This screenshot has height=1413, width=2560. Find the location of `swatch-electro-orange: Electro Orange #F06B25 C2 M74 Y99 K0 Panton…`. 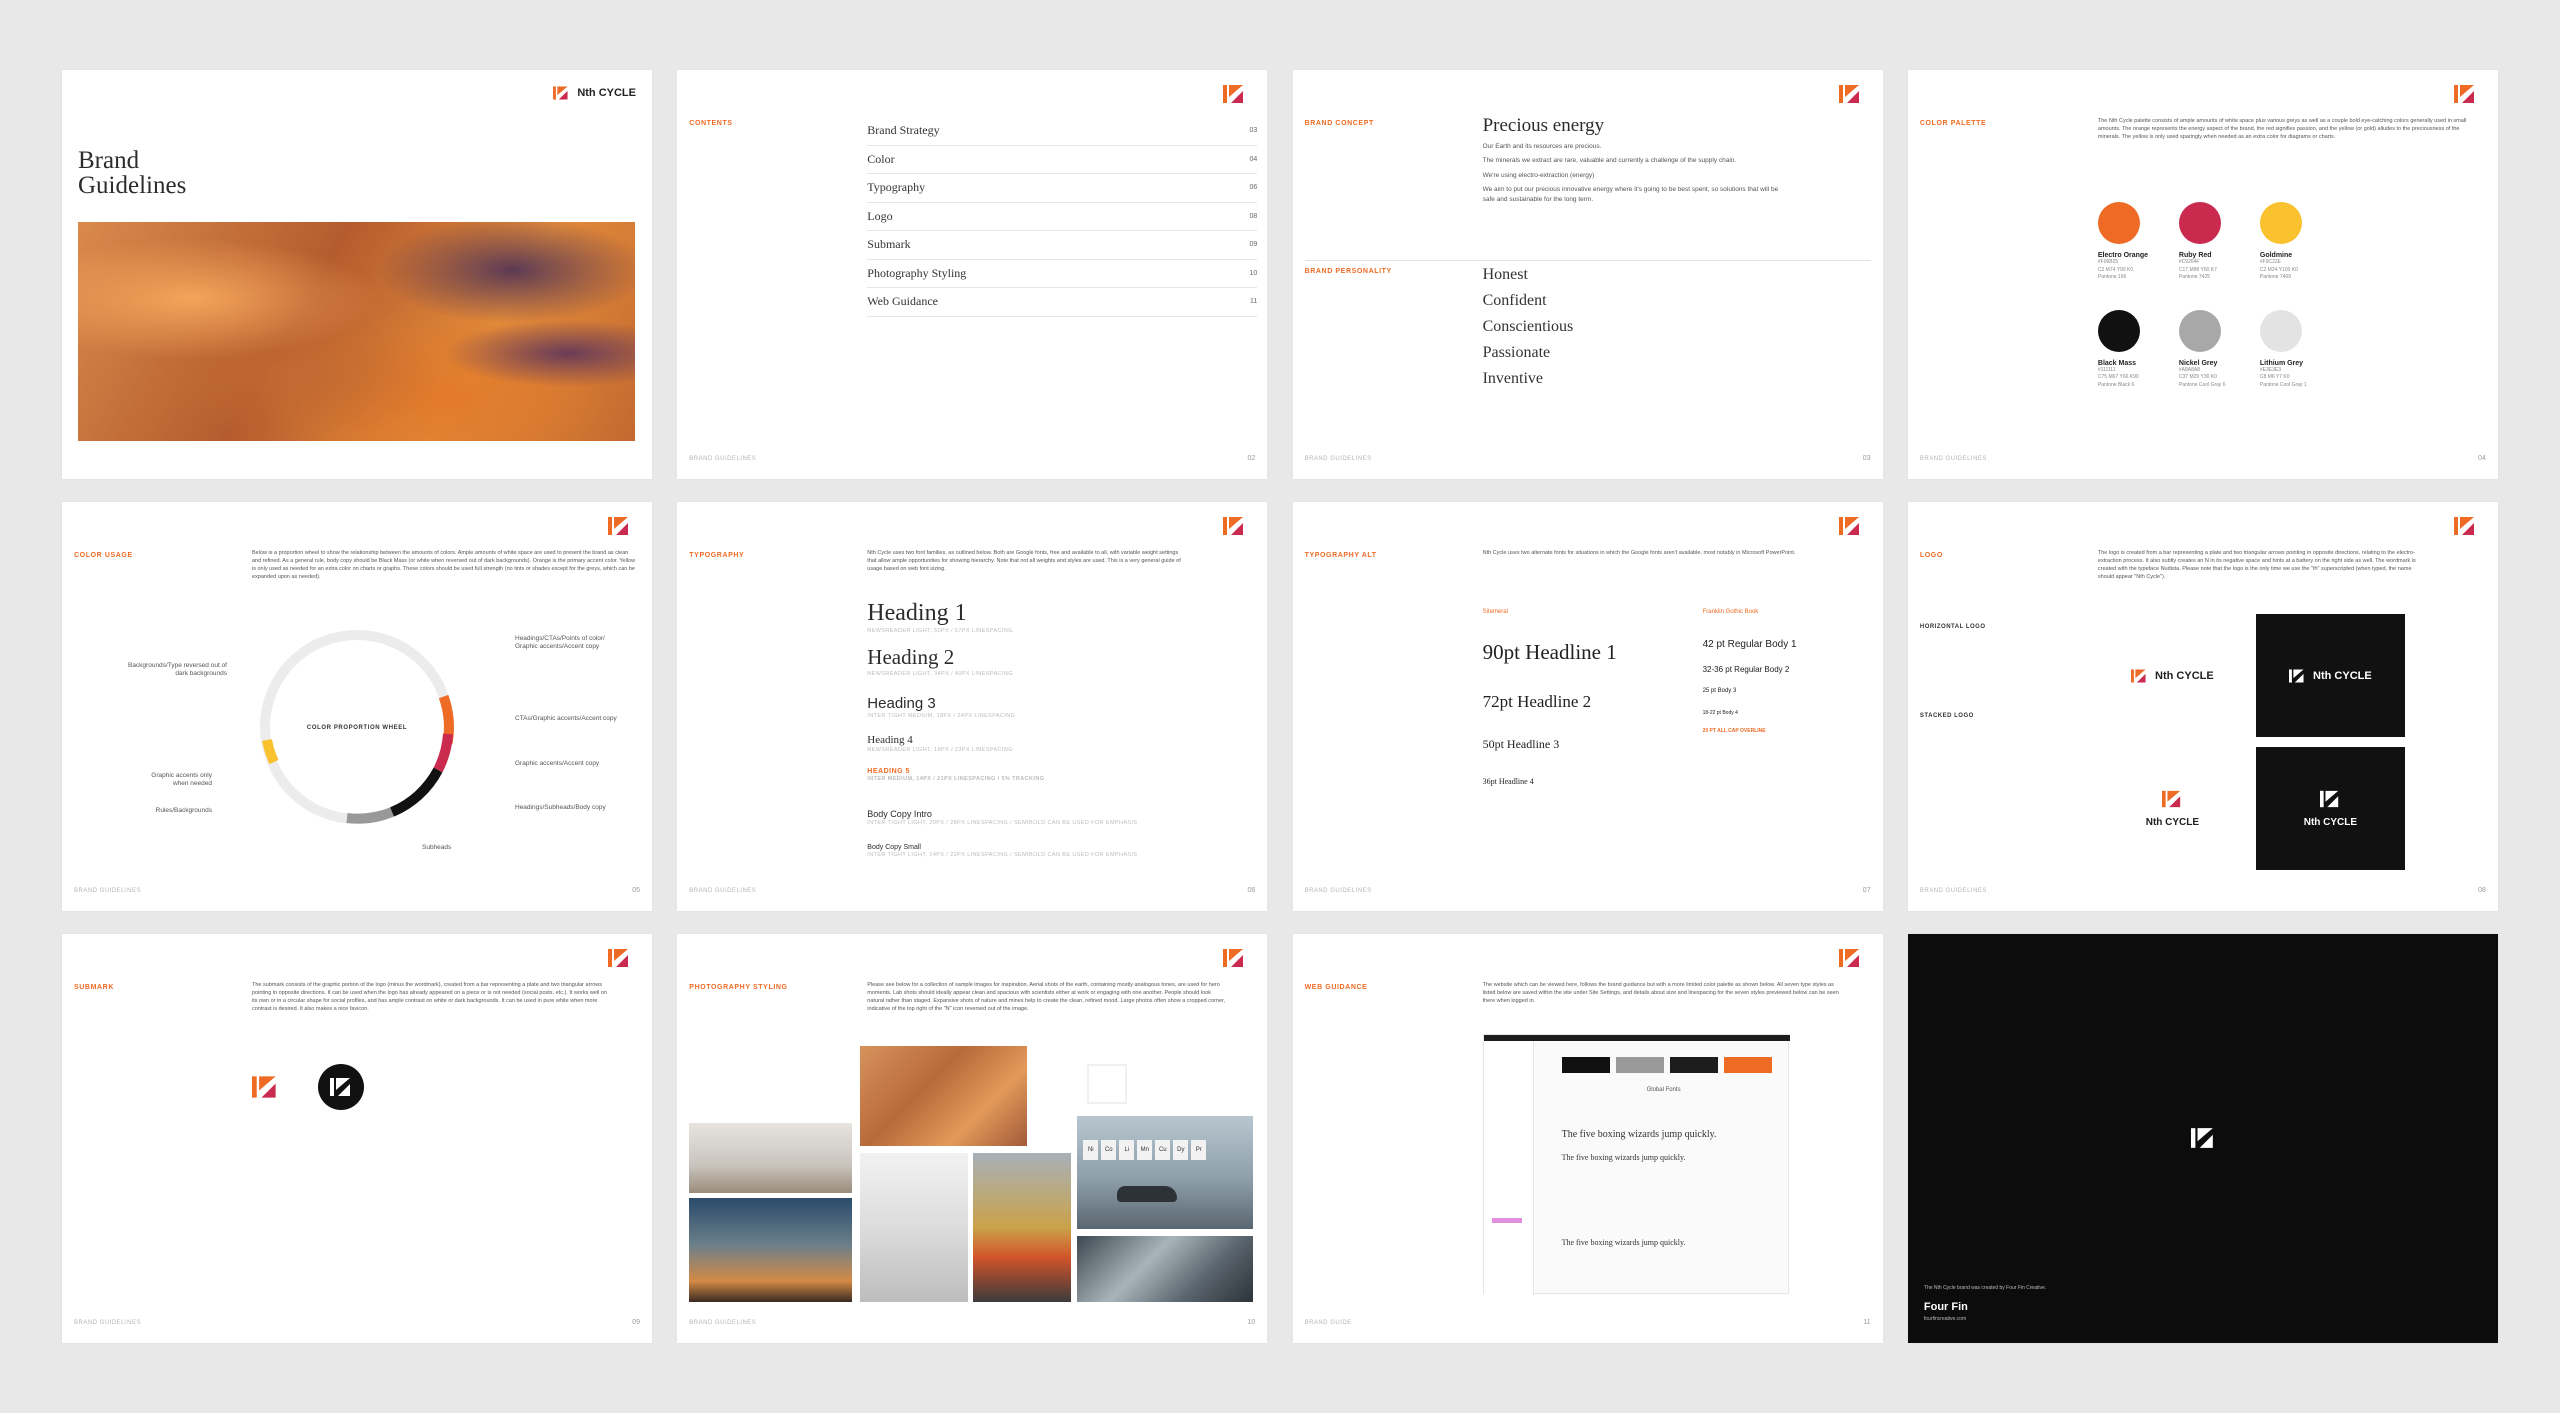

swatch-electro-orange: Electro Orange #F06B25 C2 M74 Y99 K0 Panton… is located at coordinates (2138, 242).